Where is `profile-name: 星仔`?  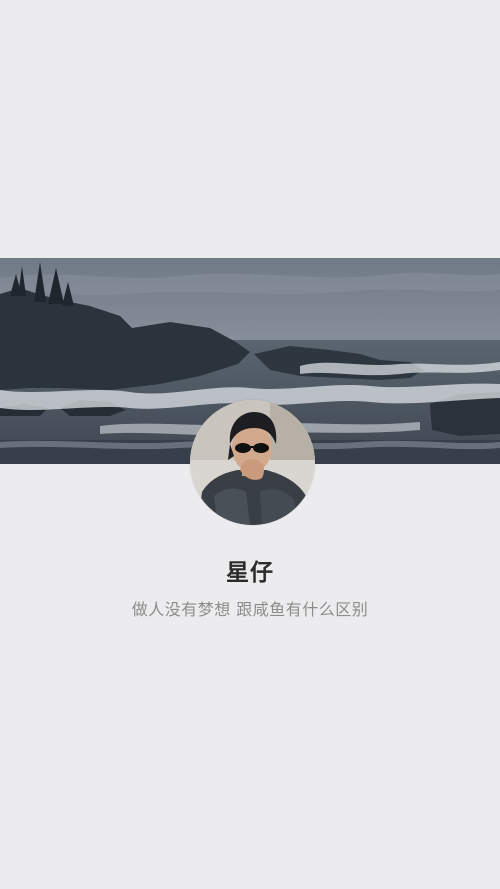
profile-name: 星仔 is located at coordinates (250, 573).